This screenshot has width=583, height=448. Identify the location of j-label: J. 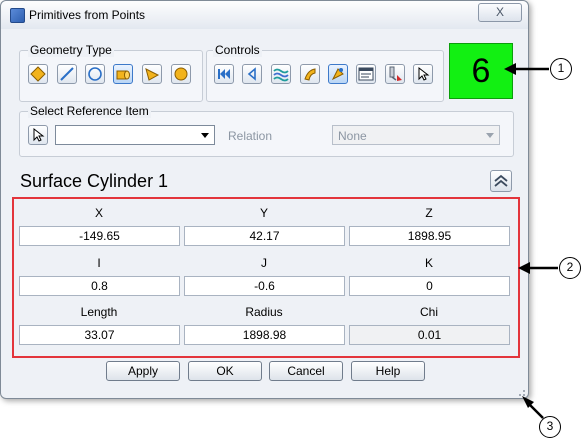
(264, 263).